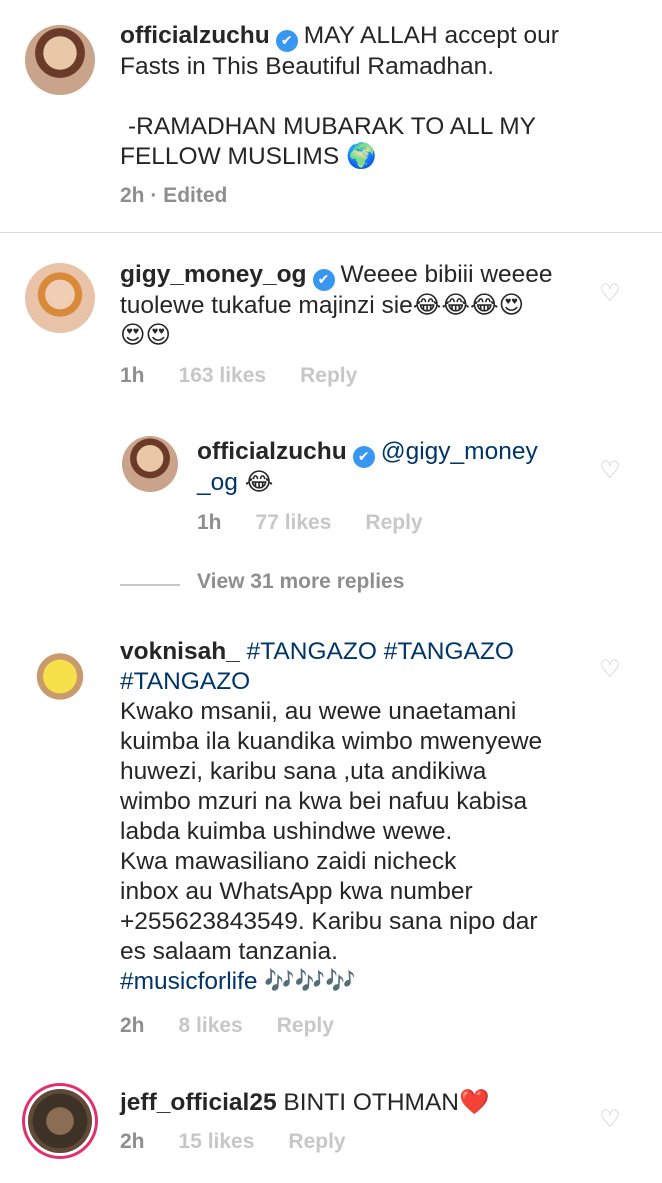  What do you see at coordinates (217, 482) in the screenshot?
I see `mention-link: _og` at bounding box center [217, 482].